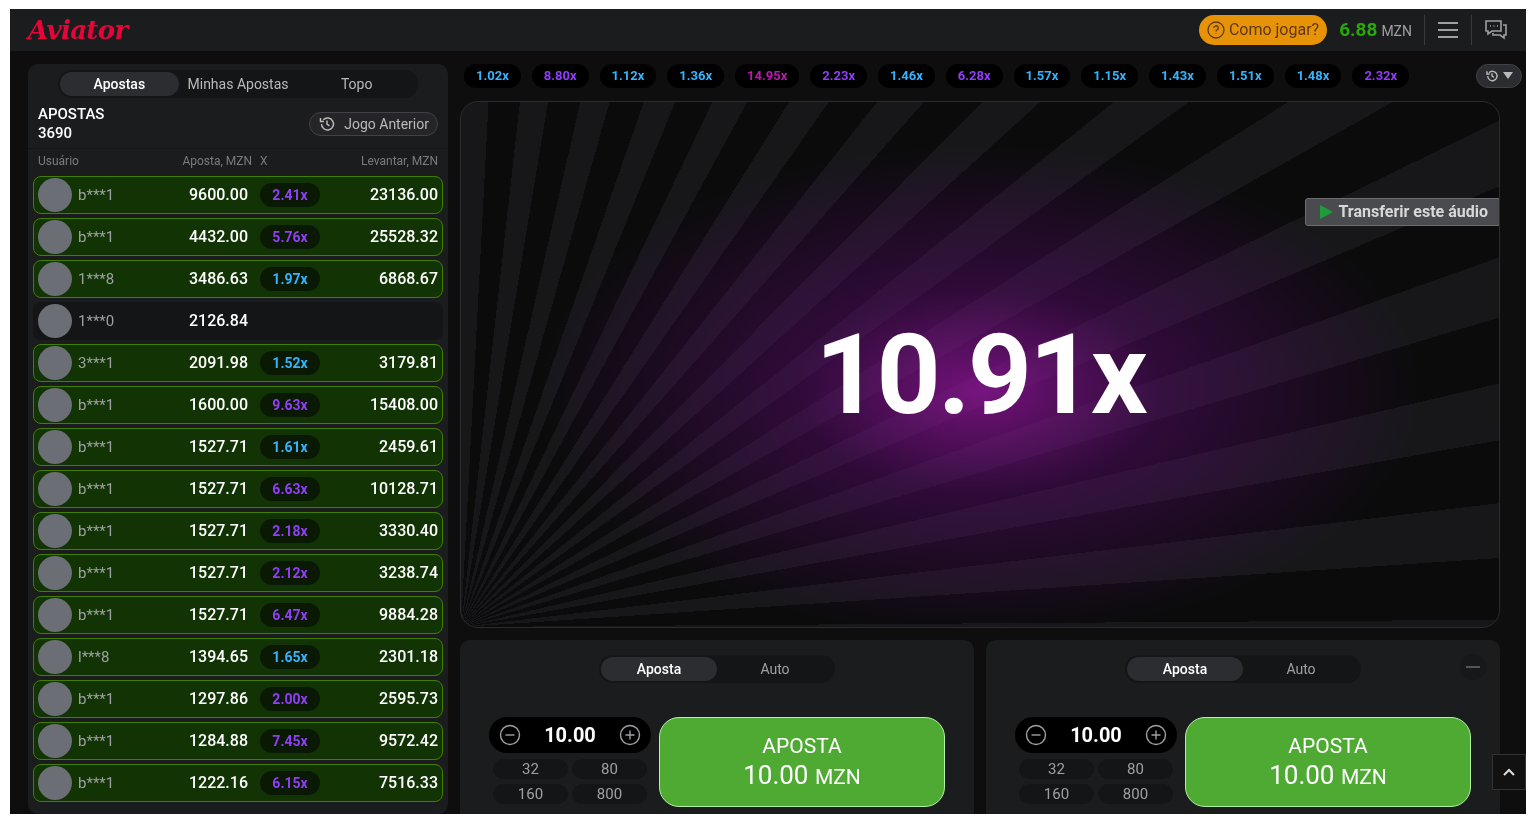  What do you see at coordinates (119, 84) in the screenshot?
I see `tab: Apostas` at bounding box center [119, 84].